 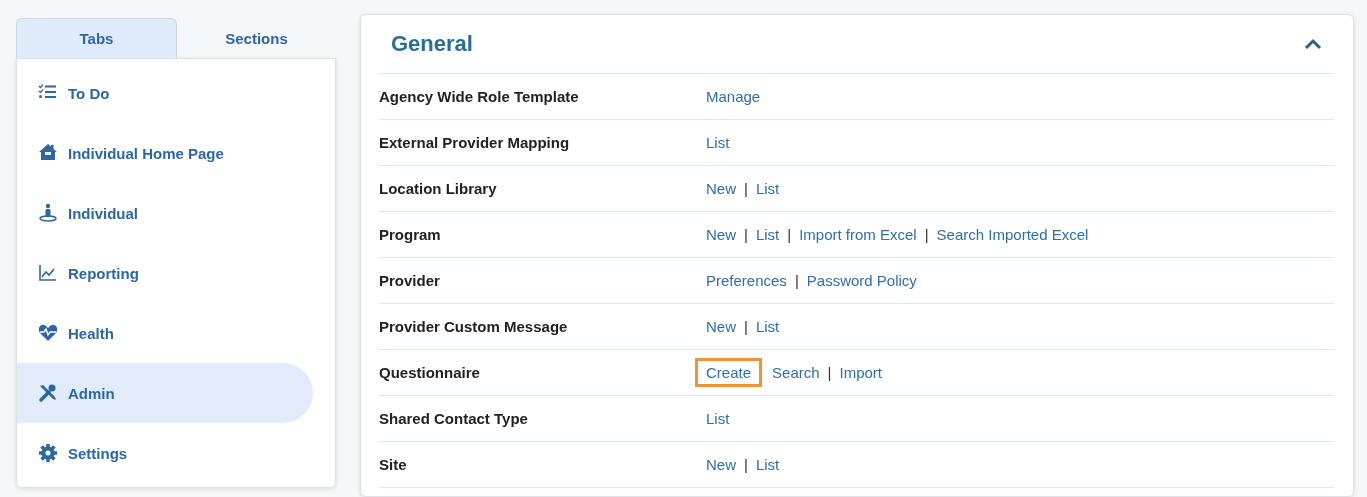 What do you see at coordinates (48, 273) in the screenshot?
I see `line-chart-icon` at bounding box center [48, 273].